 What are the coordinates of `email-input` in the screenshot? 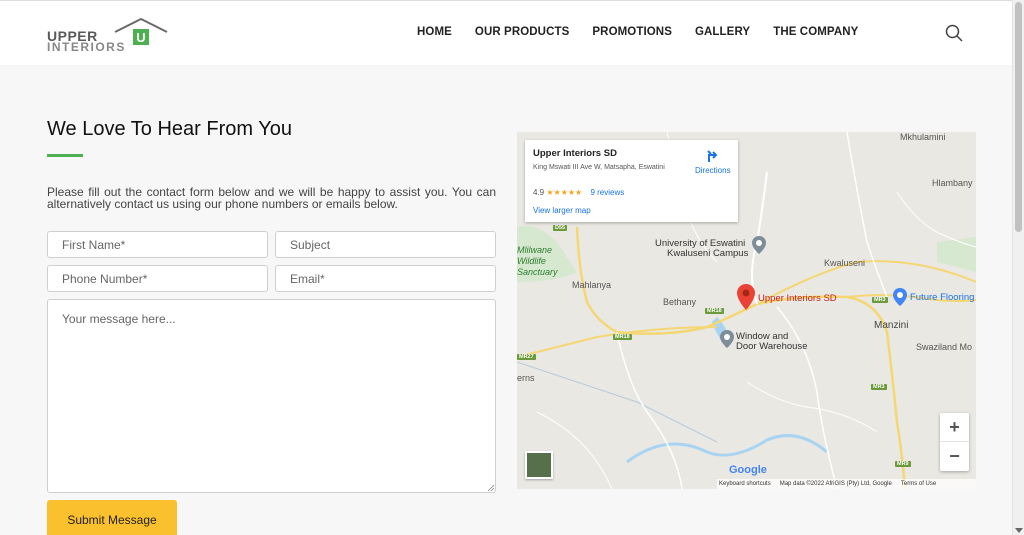 It's located at (385, 278).